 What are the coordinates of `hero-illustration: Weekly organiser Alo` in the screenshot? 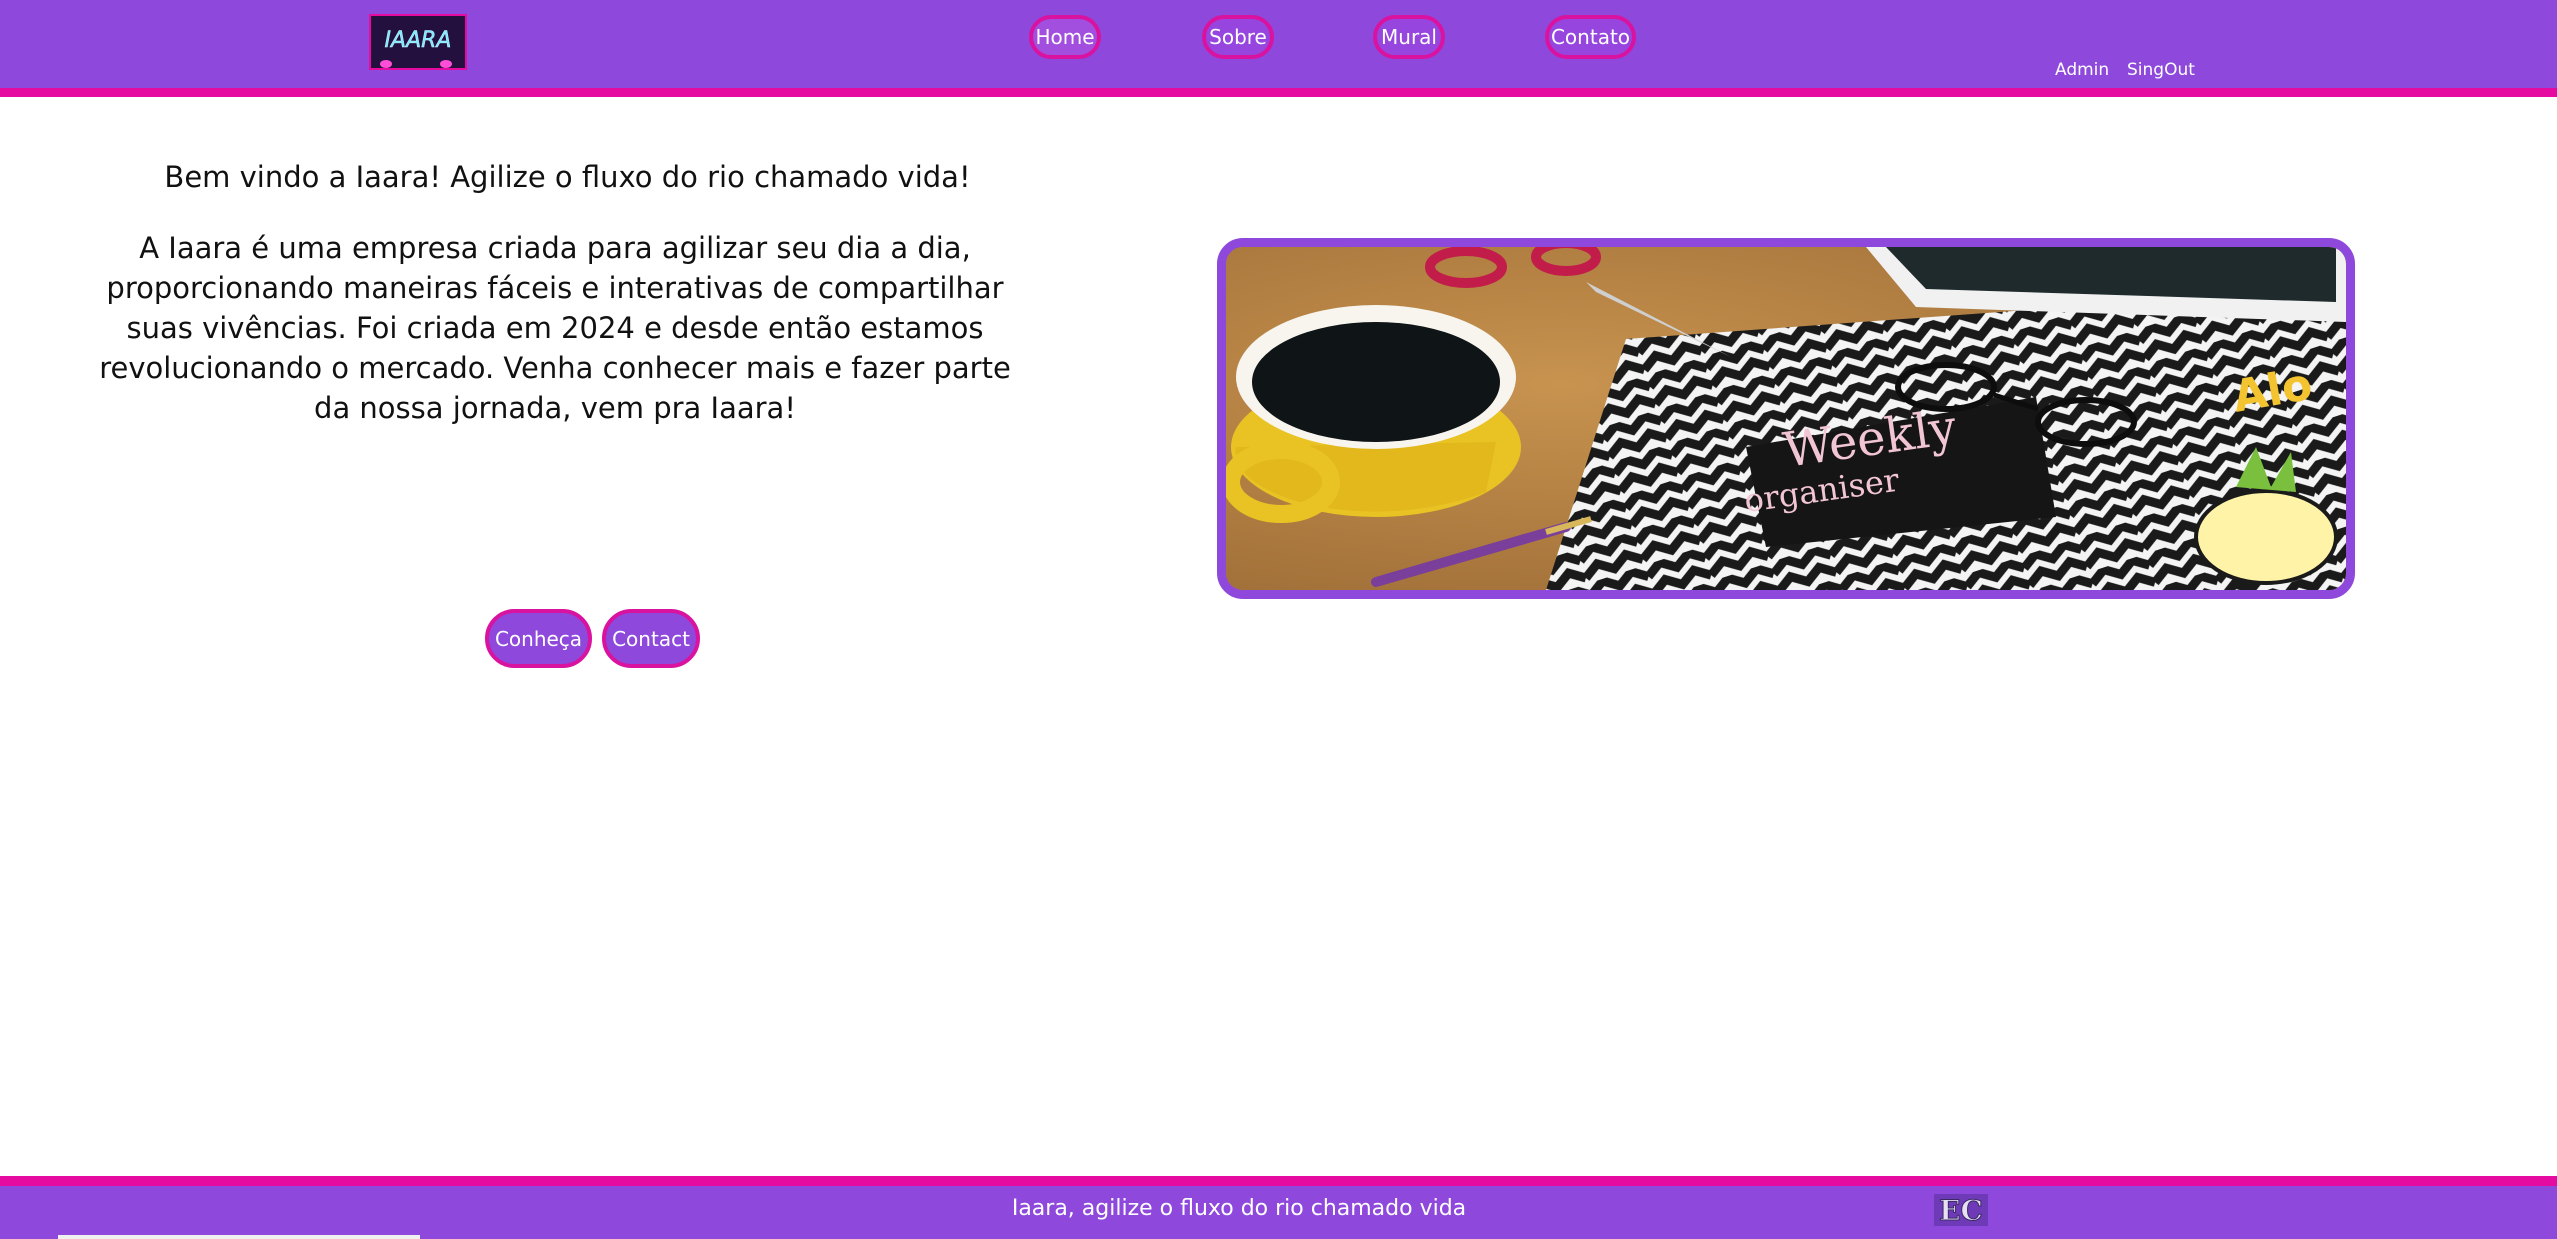 It's located at (1786, 418).